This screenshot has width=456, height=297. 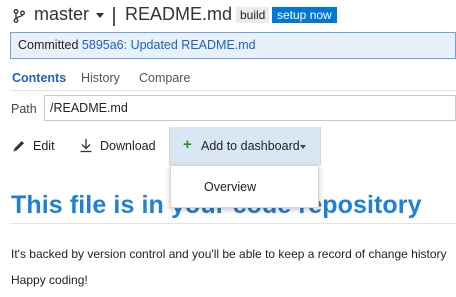 What do you see at coordinates (304, 15) in the screenshot?
I see `setup-now-badge: setup now` at bounding box center [304, 15].